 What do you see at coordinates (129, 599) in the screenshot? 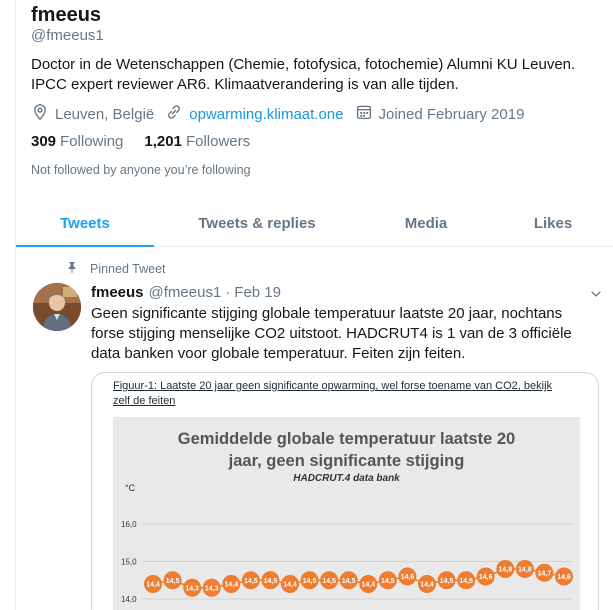
I see `chart-y-tick-label: 14,0` at bounding box center [129, 599].